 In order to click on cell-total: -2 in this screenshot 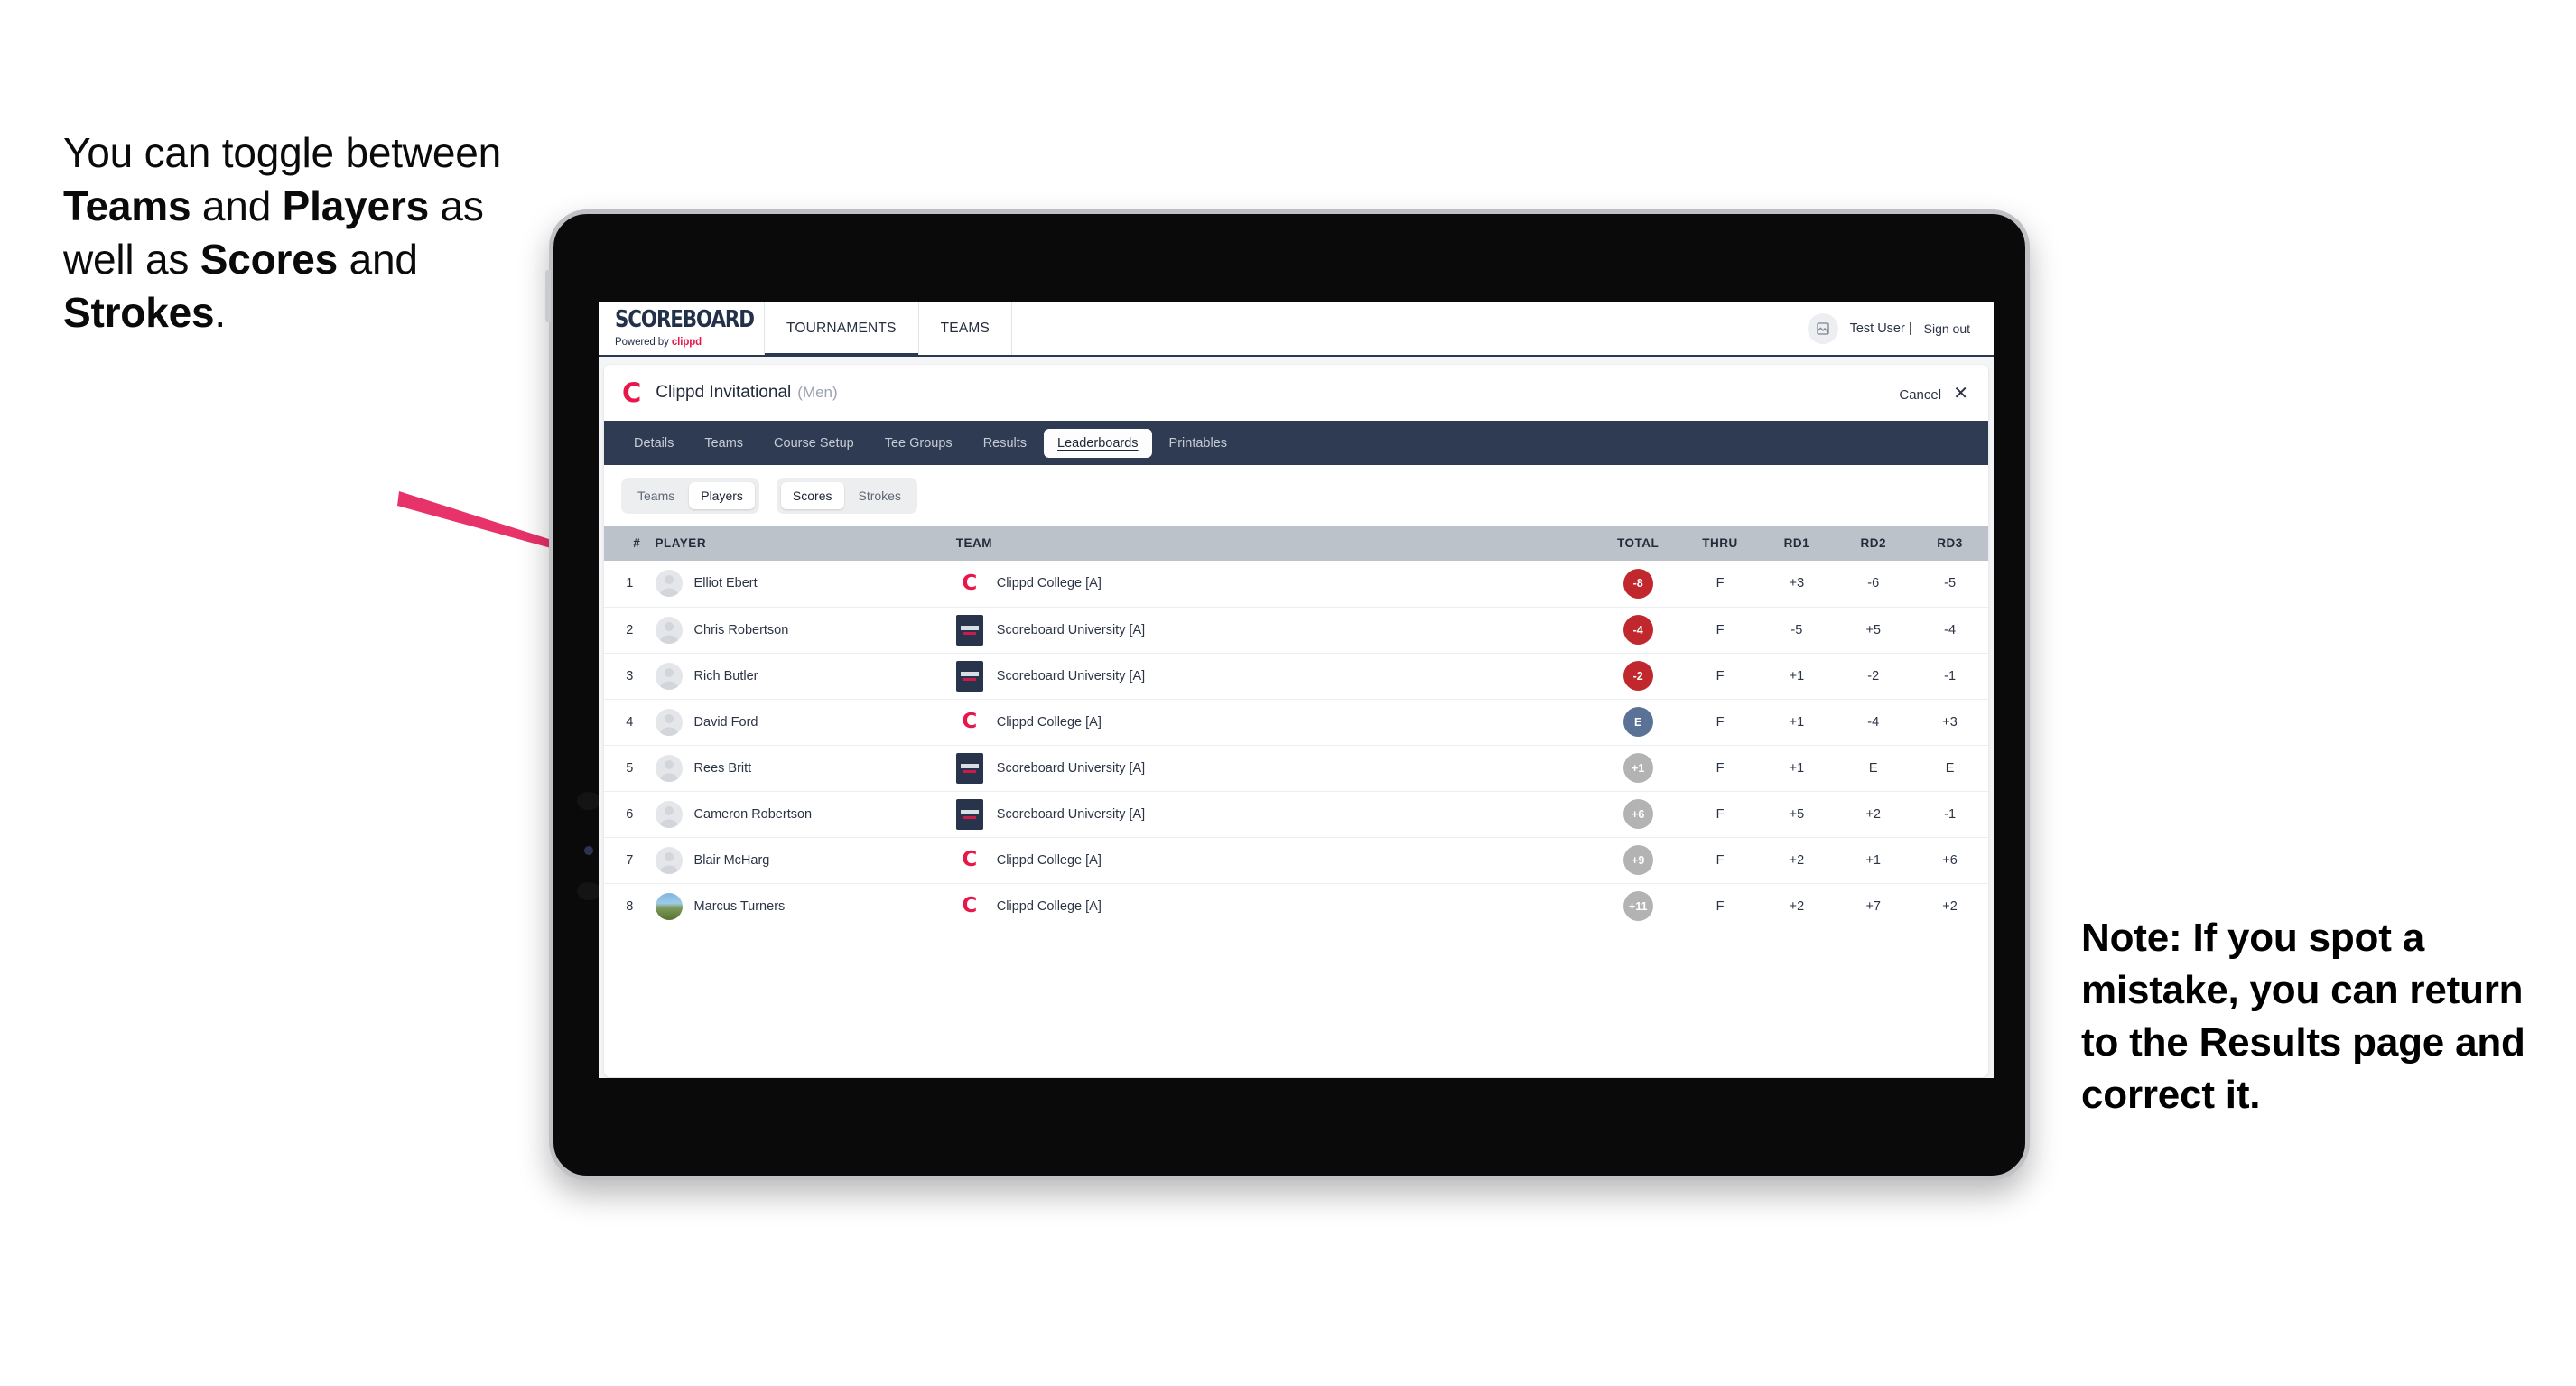, I will do `click(1638, 676)`.